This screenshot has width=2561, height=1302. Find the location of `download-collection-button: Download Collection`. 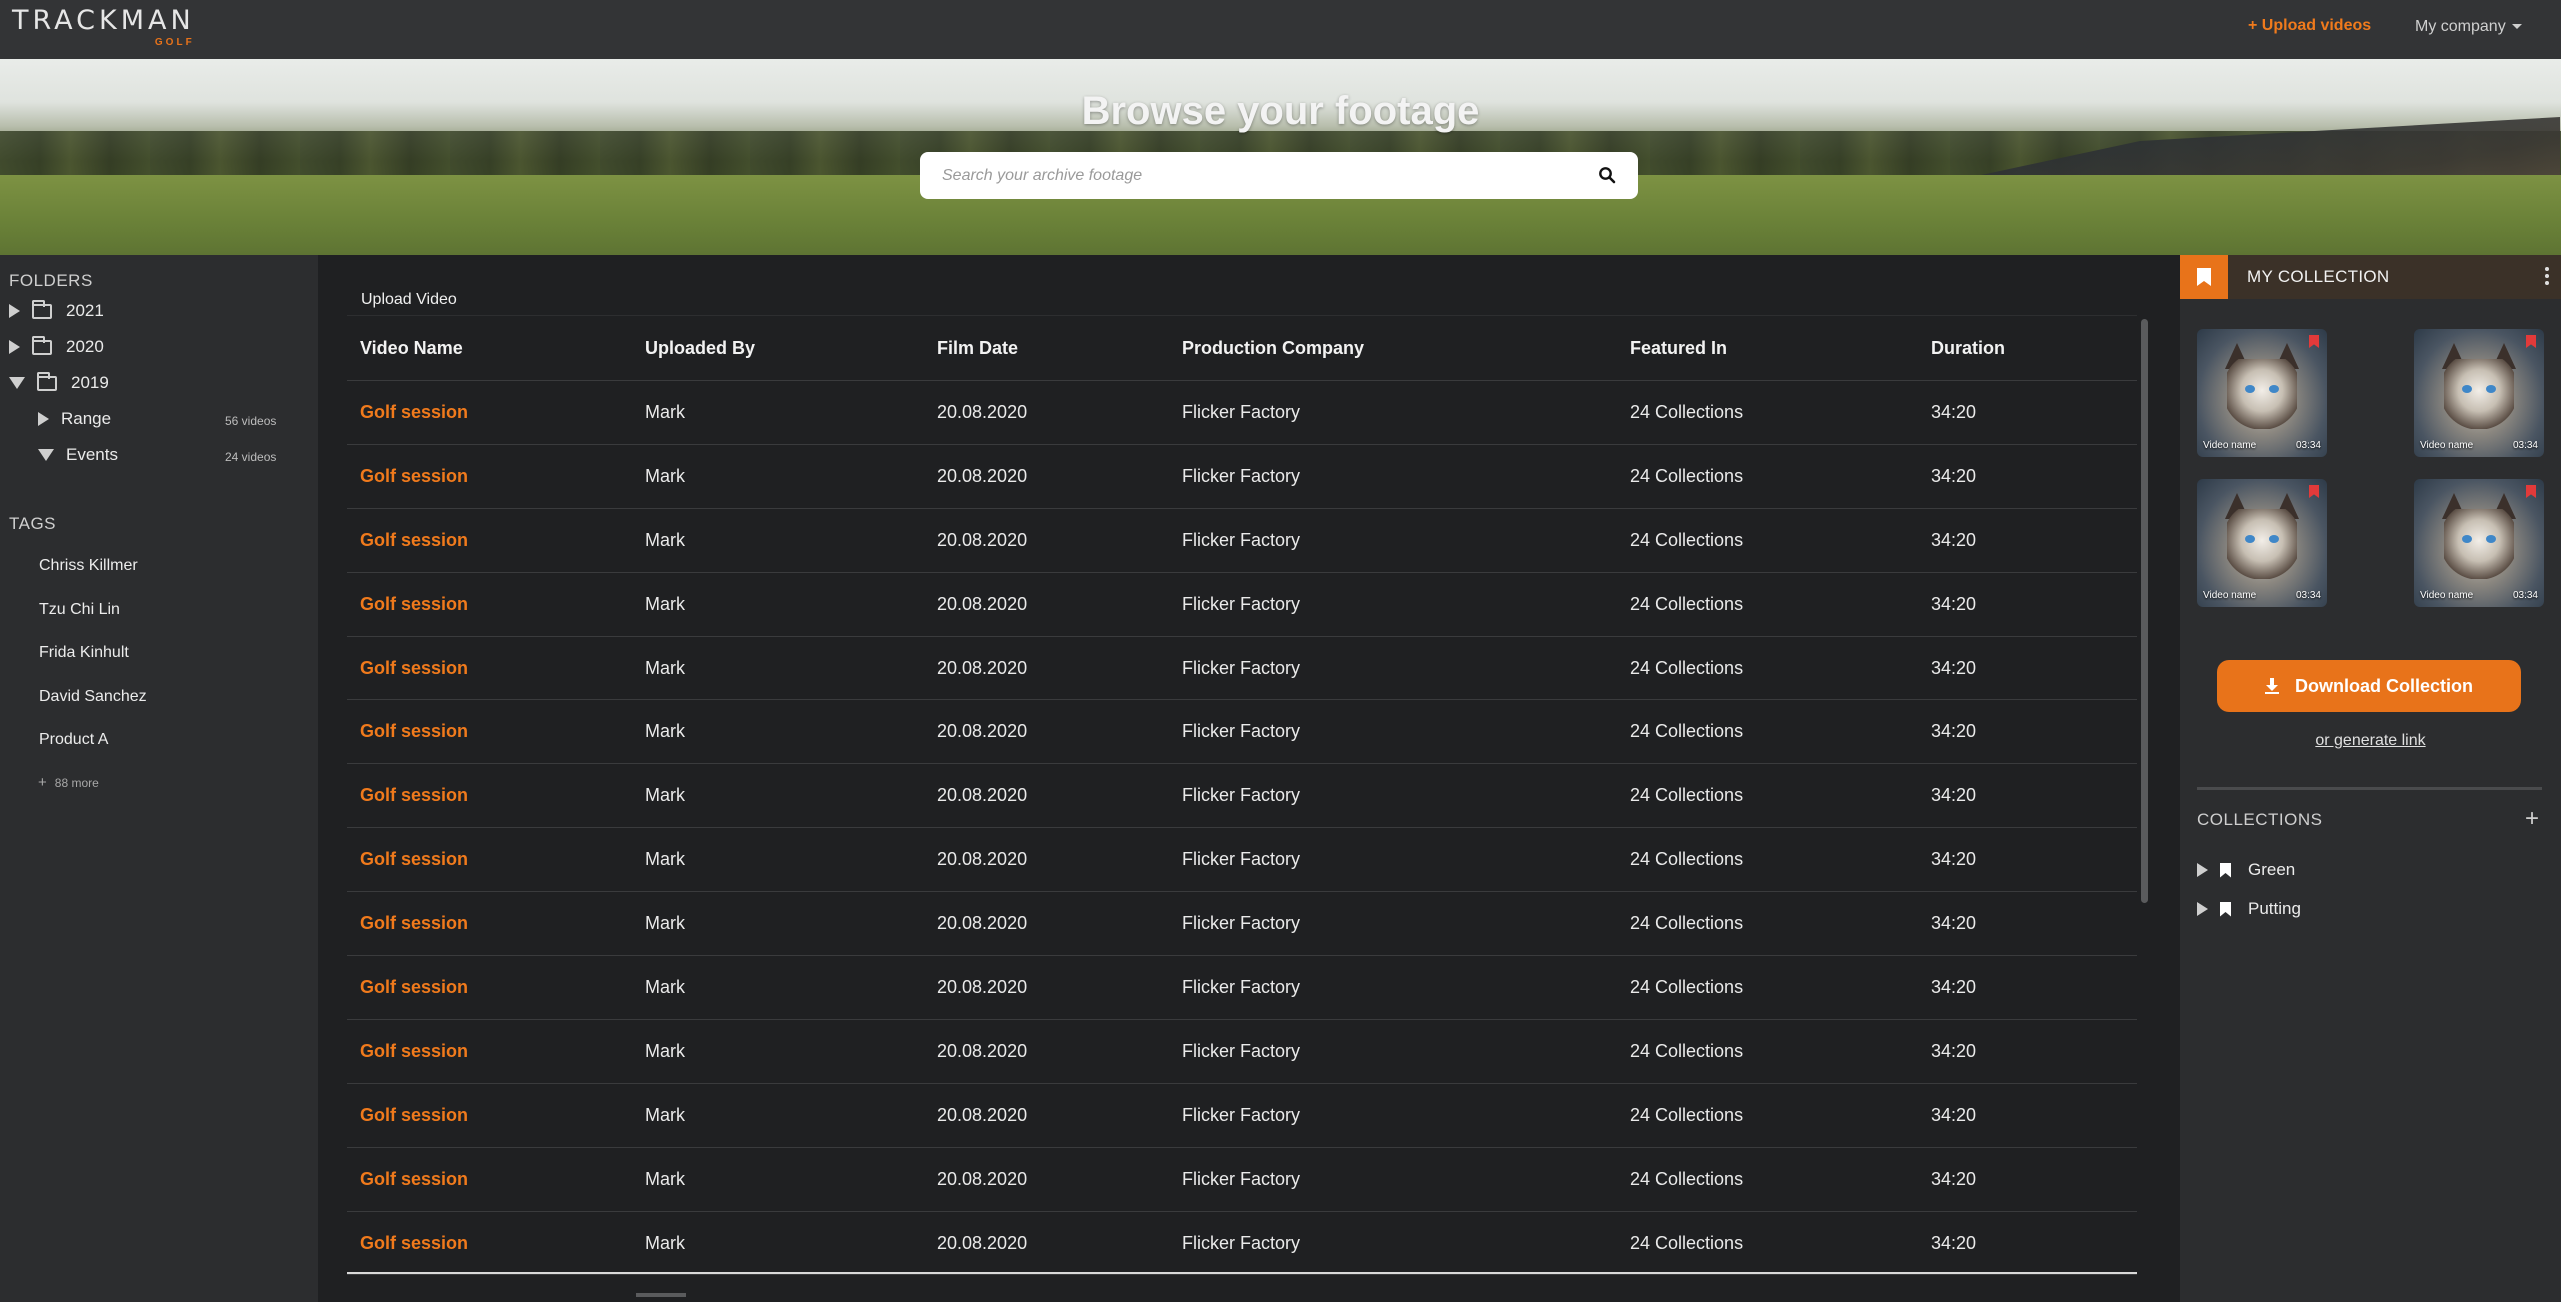

download-collection-button: Download Collection is located at coordinates (2369, 686).